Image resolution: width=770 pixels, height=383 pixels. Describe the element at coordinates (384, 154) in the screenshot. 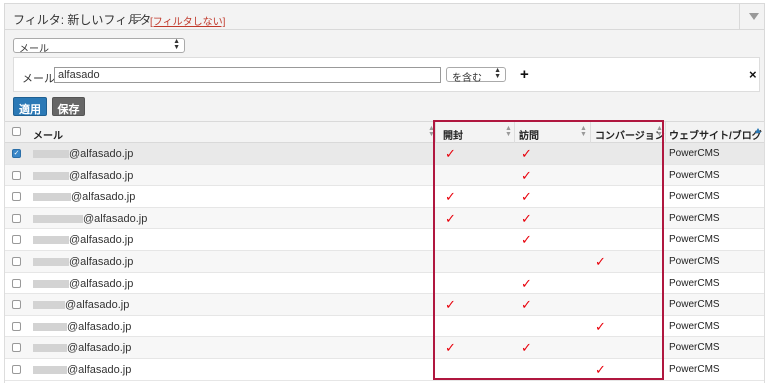

I see `table-row: ✓ @alfasado.jp ✓ ✓ PowerCMS` at that location.